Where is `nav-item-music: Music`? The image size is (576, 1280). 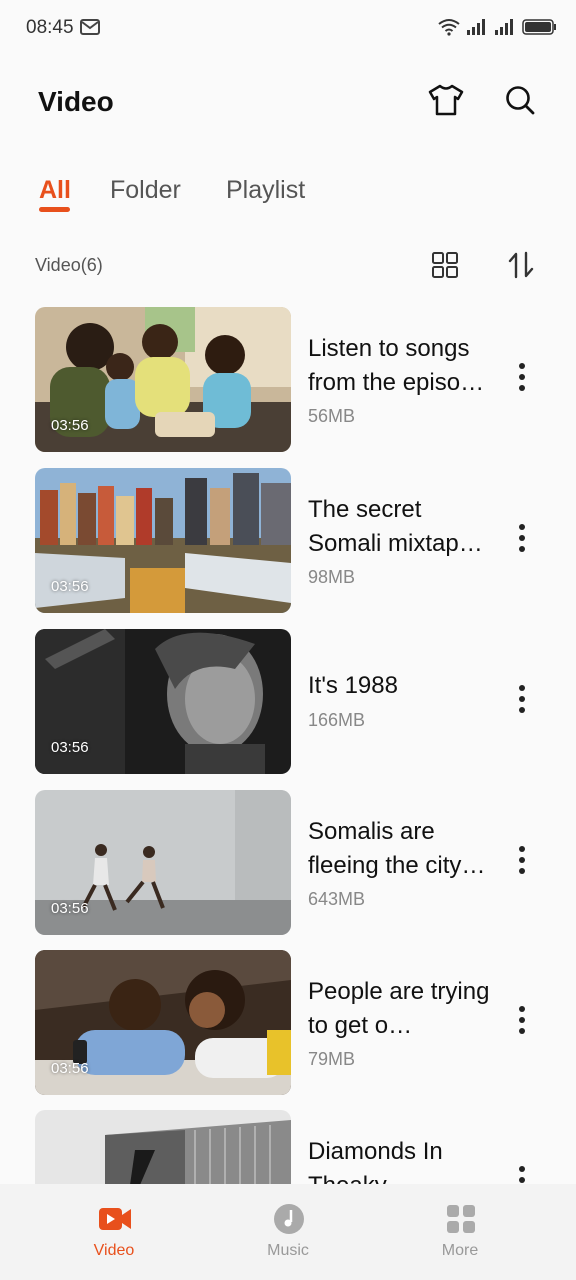
nav-item-music: Music is located at coordinates (288, 1232).